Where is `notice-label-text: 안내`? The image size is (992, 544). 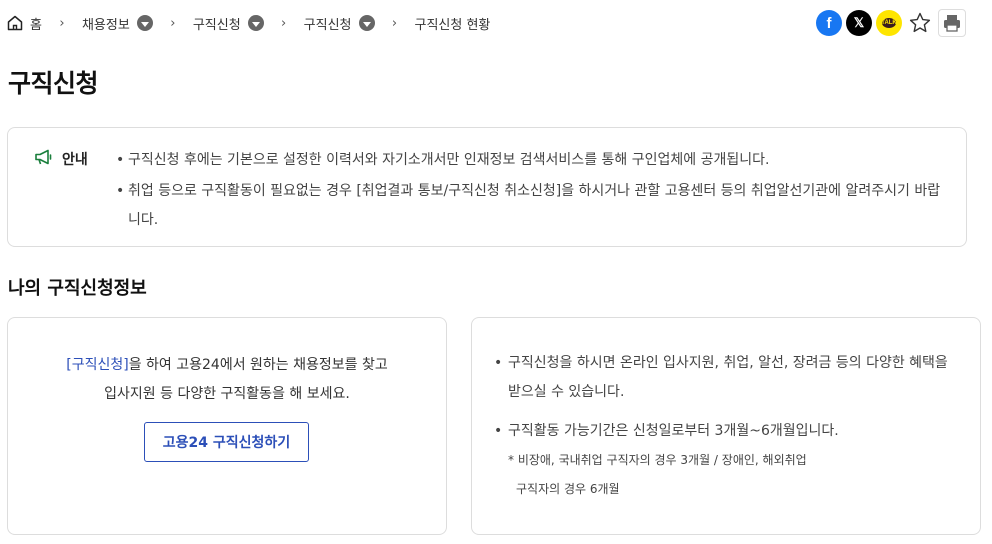
notice-label-text: 안내 is located at coordinates (75, 160).